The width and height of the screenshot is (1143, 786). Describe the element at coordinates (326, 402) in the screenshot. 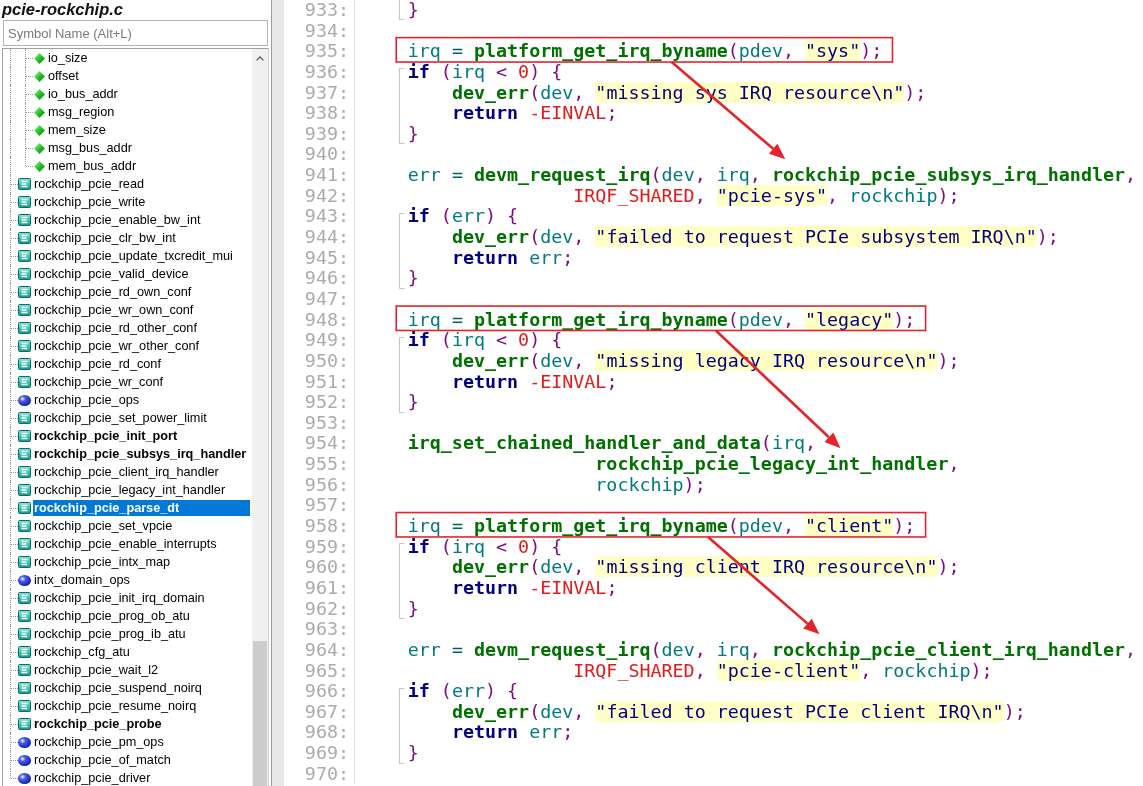

I see `line-number: 952:` at that location.